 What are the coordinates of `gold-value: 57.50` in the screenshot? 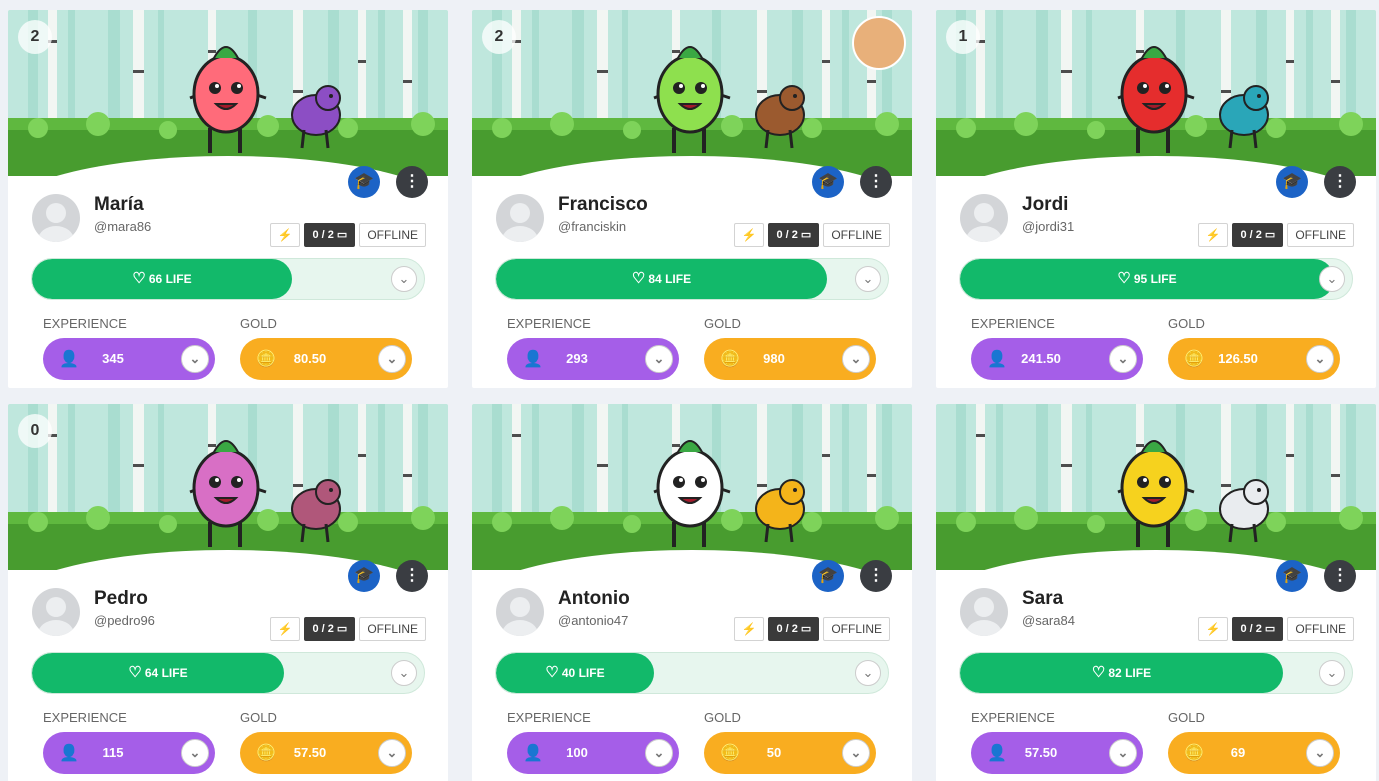 It's located at (310, 752).